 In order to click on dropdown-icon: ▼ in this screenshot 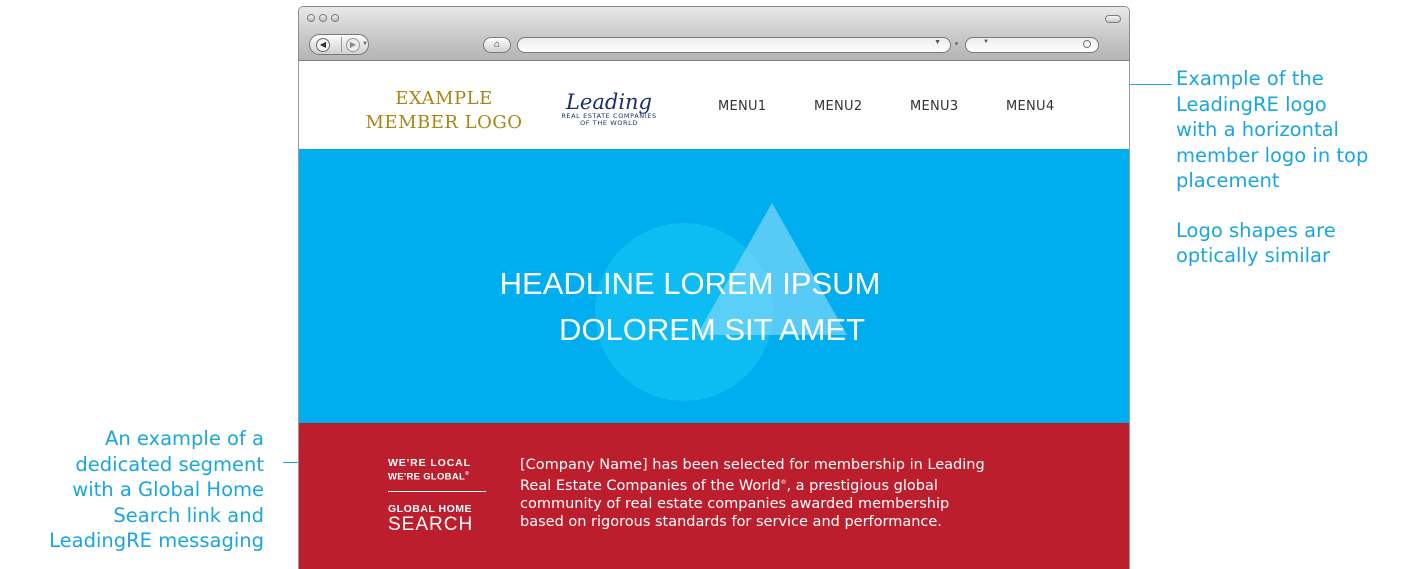, I will do `click(937, 42)`.